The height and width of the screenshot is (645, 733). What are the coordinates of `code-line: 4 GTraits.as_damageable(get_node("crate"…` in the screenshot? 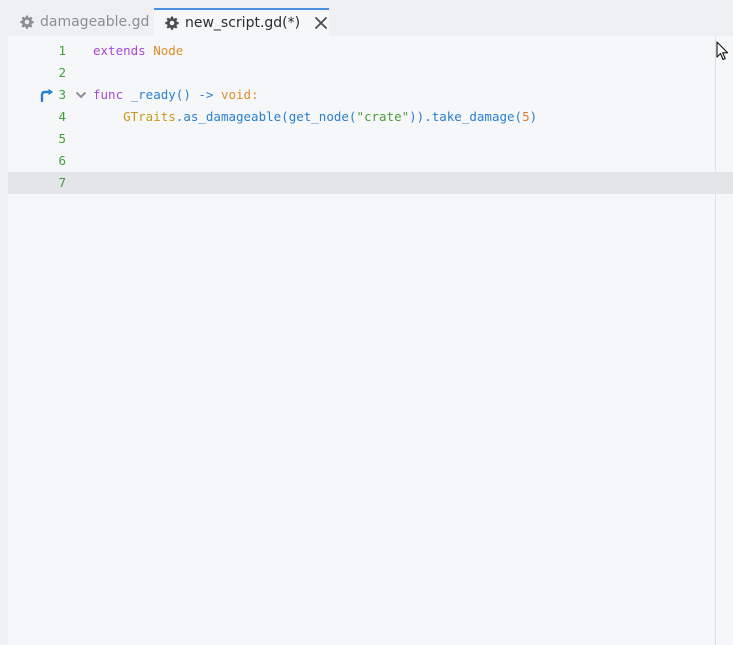 It's located at (370, 117).